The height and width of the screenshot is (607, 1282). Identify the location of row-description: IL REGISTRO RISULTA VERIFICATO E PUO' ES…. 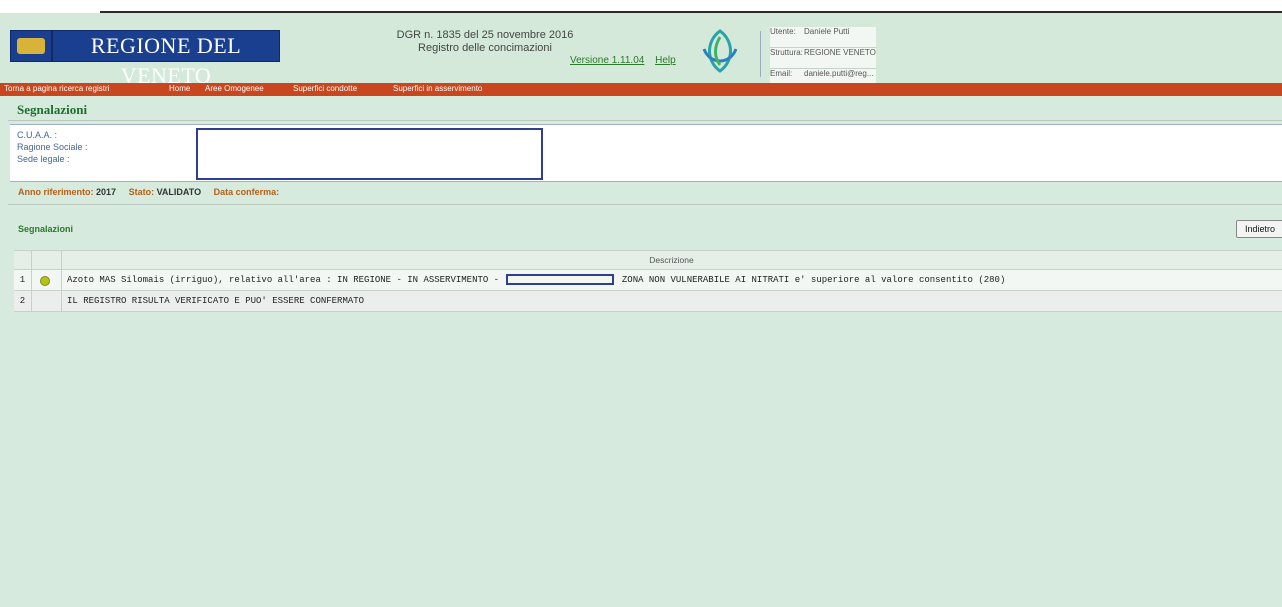
(215, 301).